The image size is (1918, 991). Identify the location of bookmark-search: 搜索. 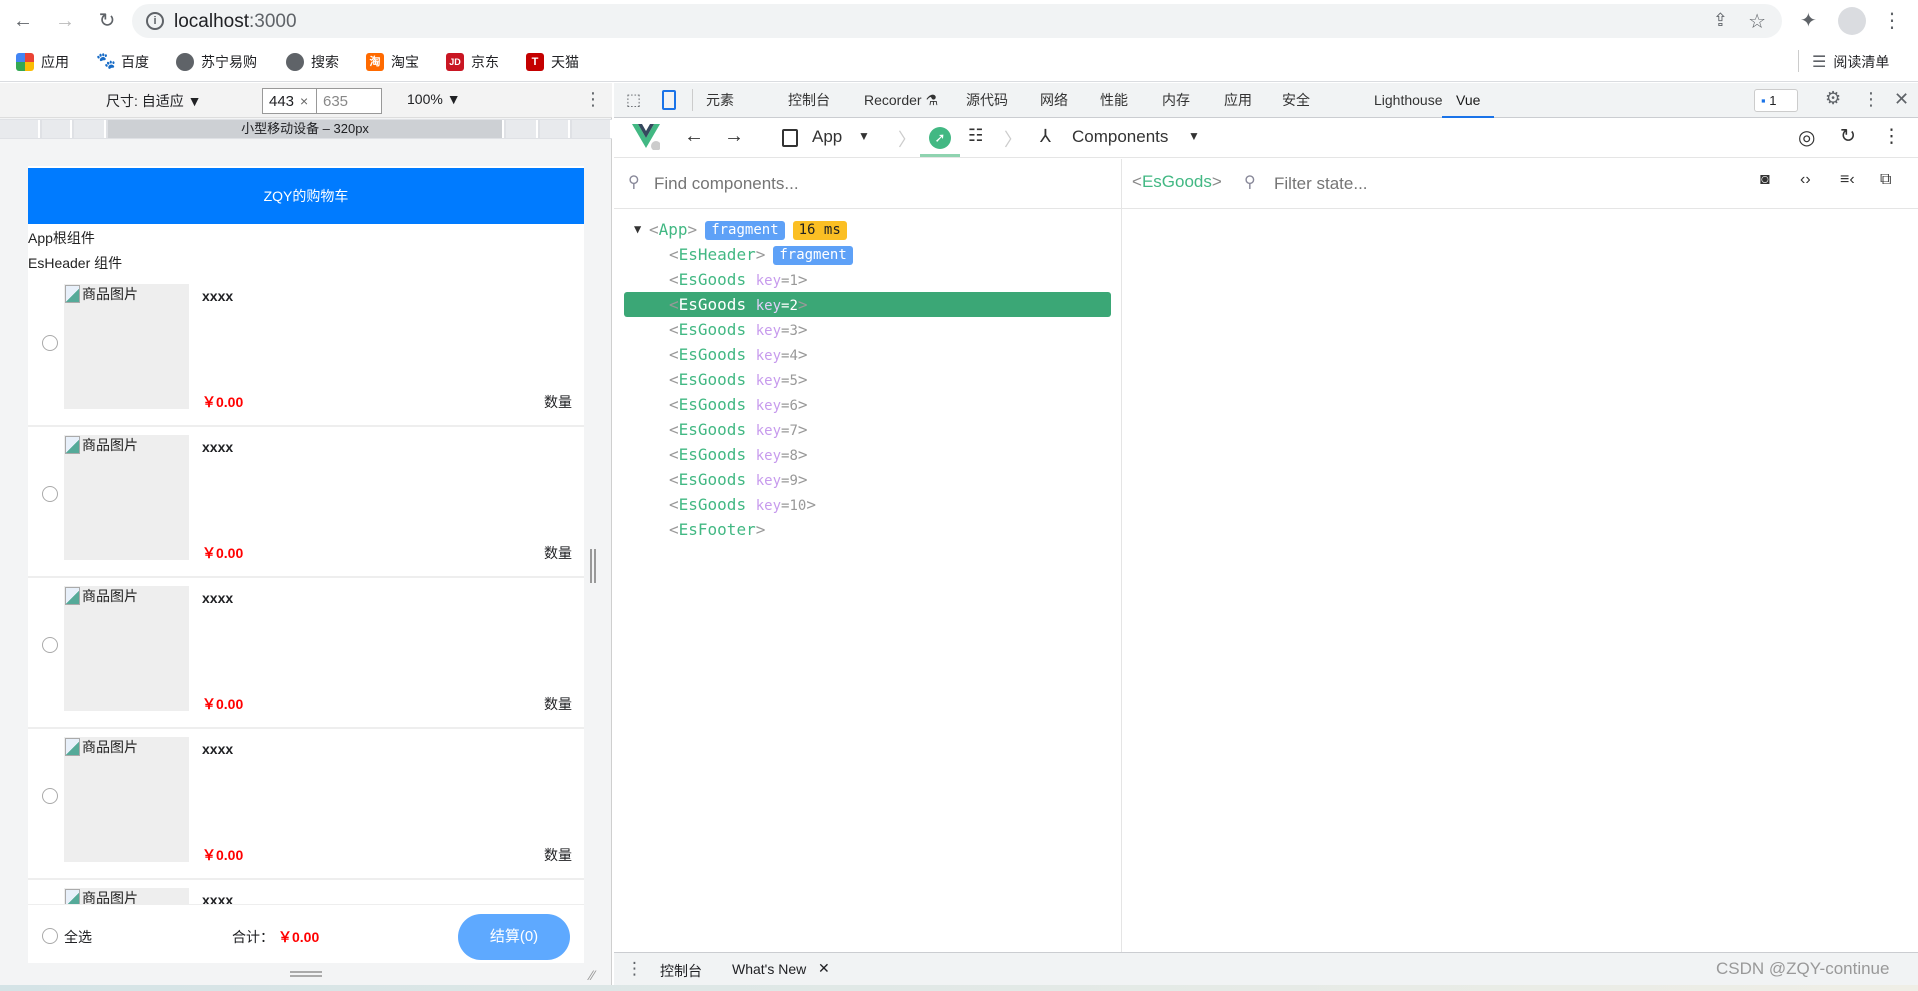
(312, 62).